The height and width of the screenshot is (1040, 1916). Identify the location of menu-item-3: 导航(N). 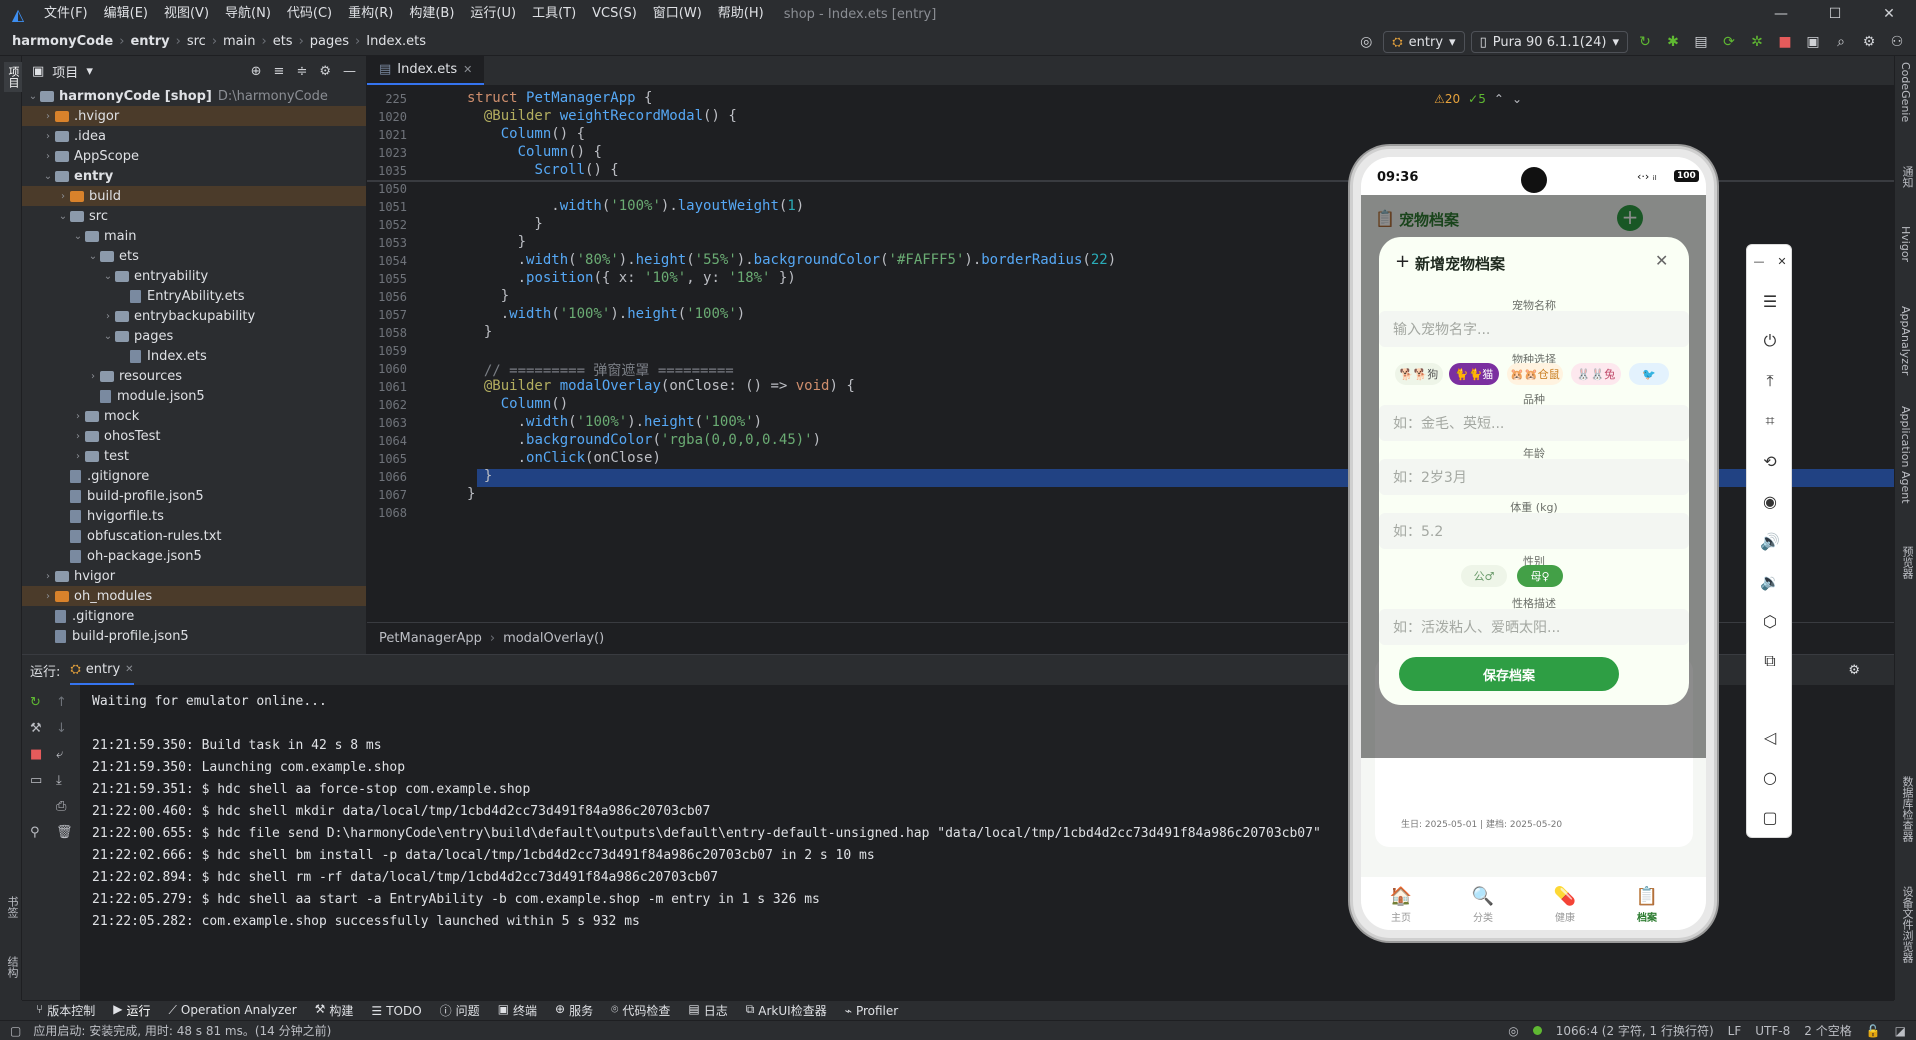
(248, 14).